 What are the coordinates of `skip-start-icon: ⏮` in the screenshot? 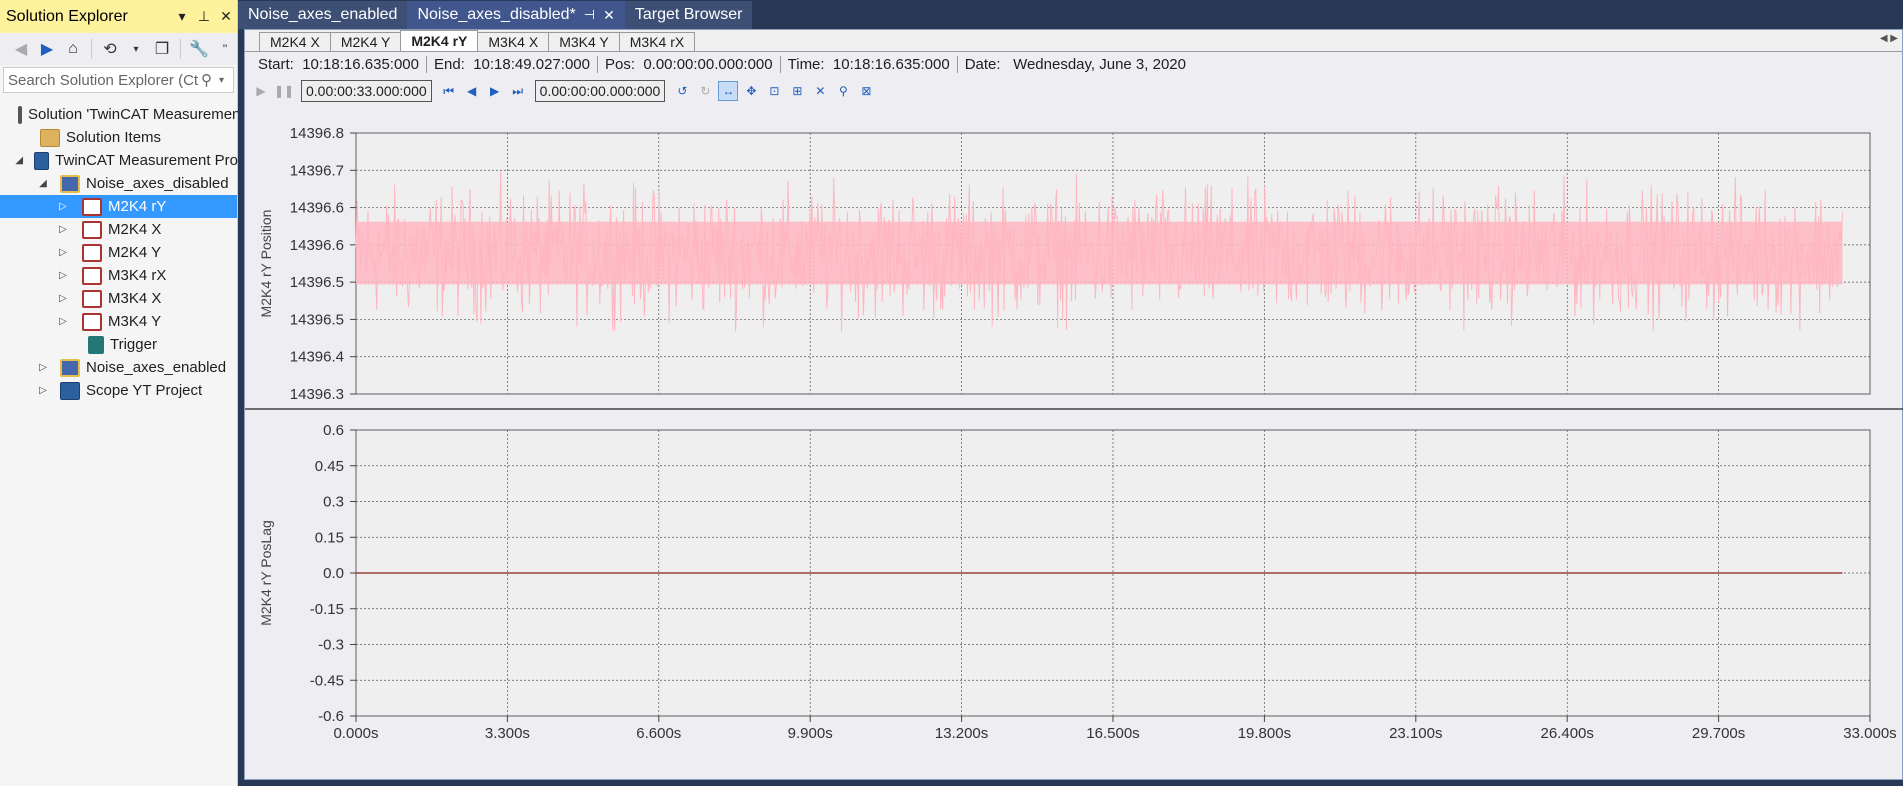 It's located at (449, 91).